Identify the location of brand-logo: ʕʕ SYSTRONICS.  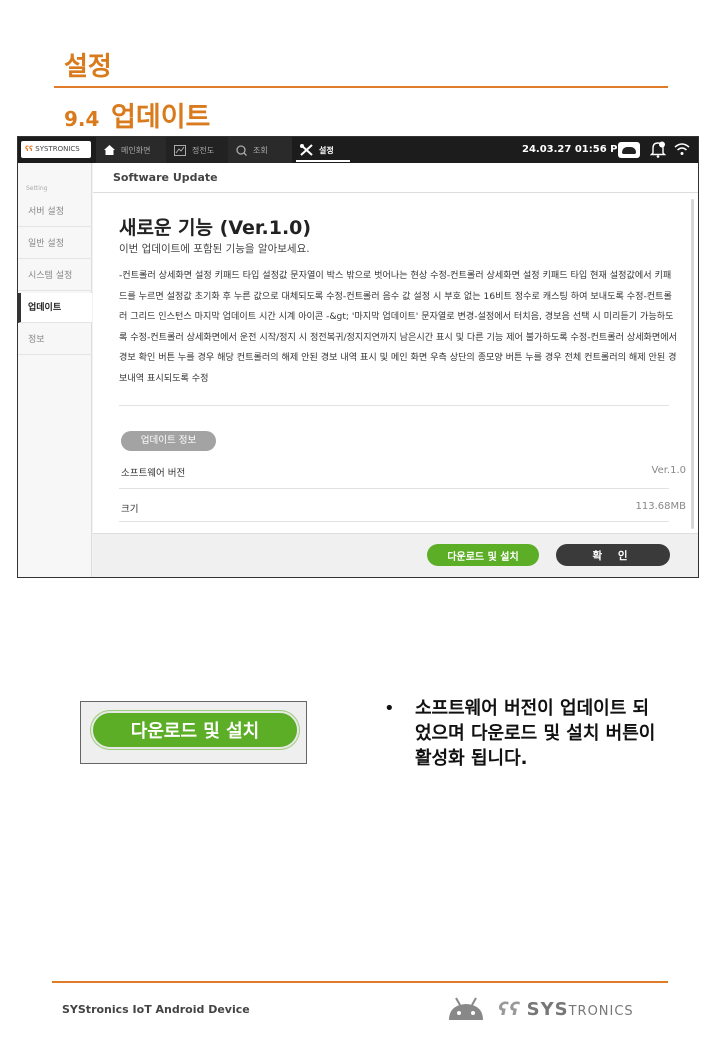
(566, 1009).